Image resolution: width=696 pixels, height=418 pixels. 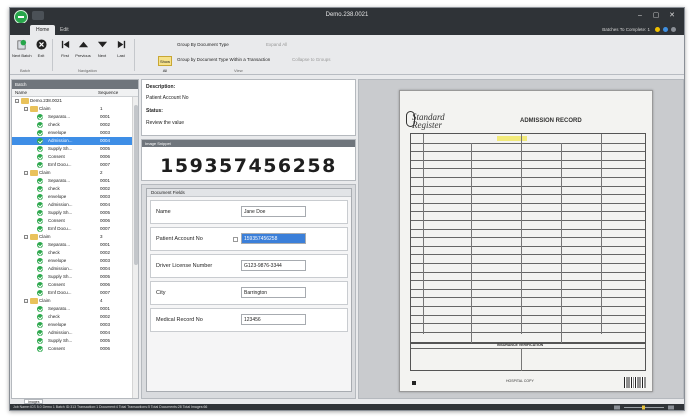 What do you see at coordinates (154, 111) in the screenshot?
I see `status-label: Status:` at bounding box center [154, 111].